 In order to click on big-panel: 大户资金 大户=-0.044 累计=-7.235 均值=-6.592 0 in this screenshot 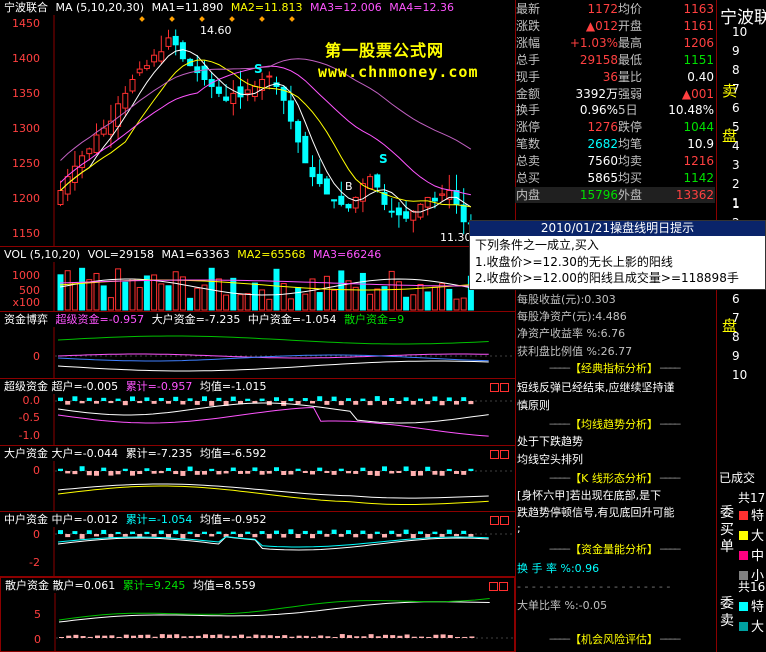, I will do `click(257, 478)`.